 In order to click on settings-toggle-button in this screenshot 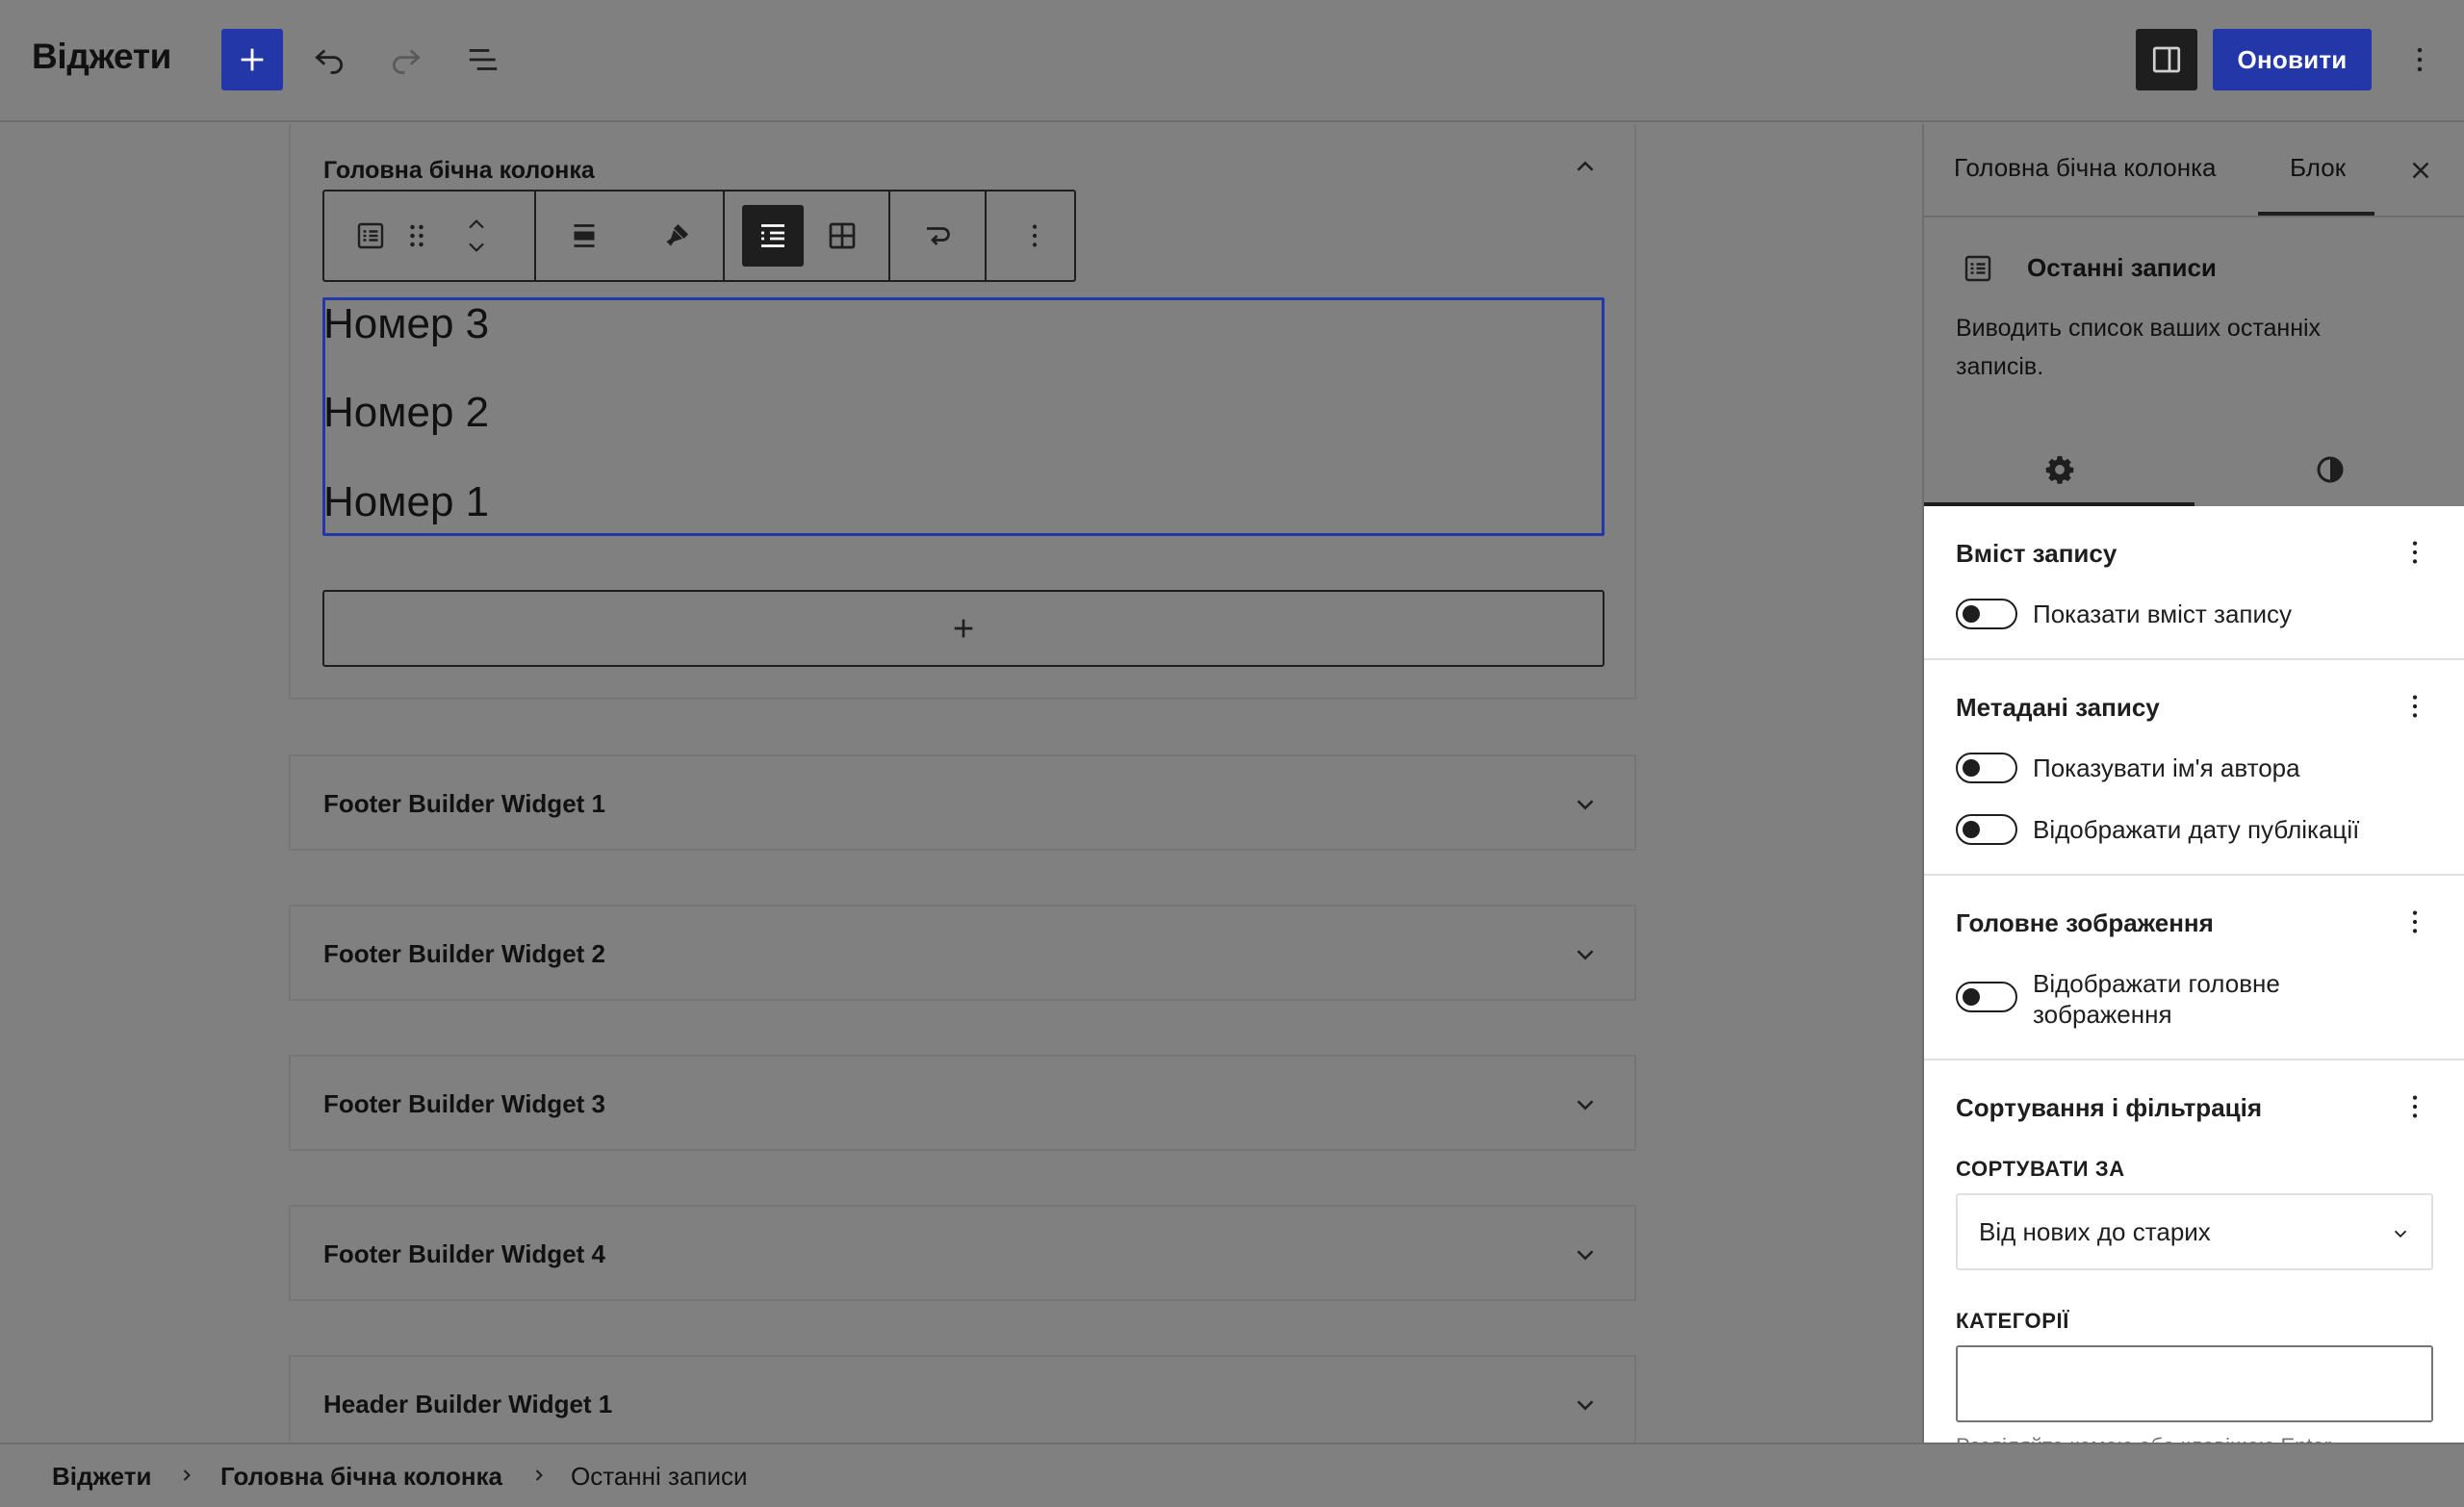, I will do `click(2166, 59)`.